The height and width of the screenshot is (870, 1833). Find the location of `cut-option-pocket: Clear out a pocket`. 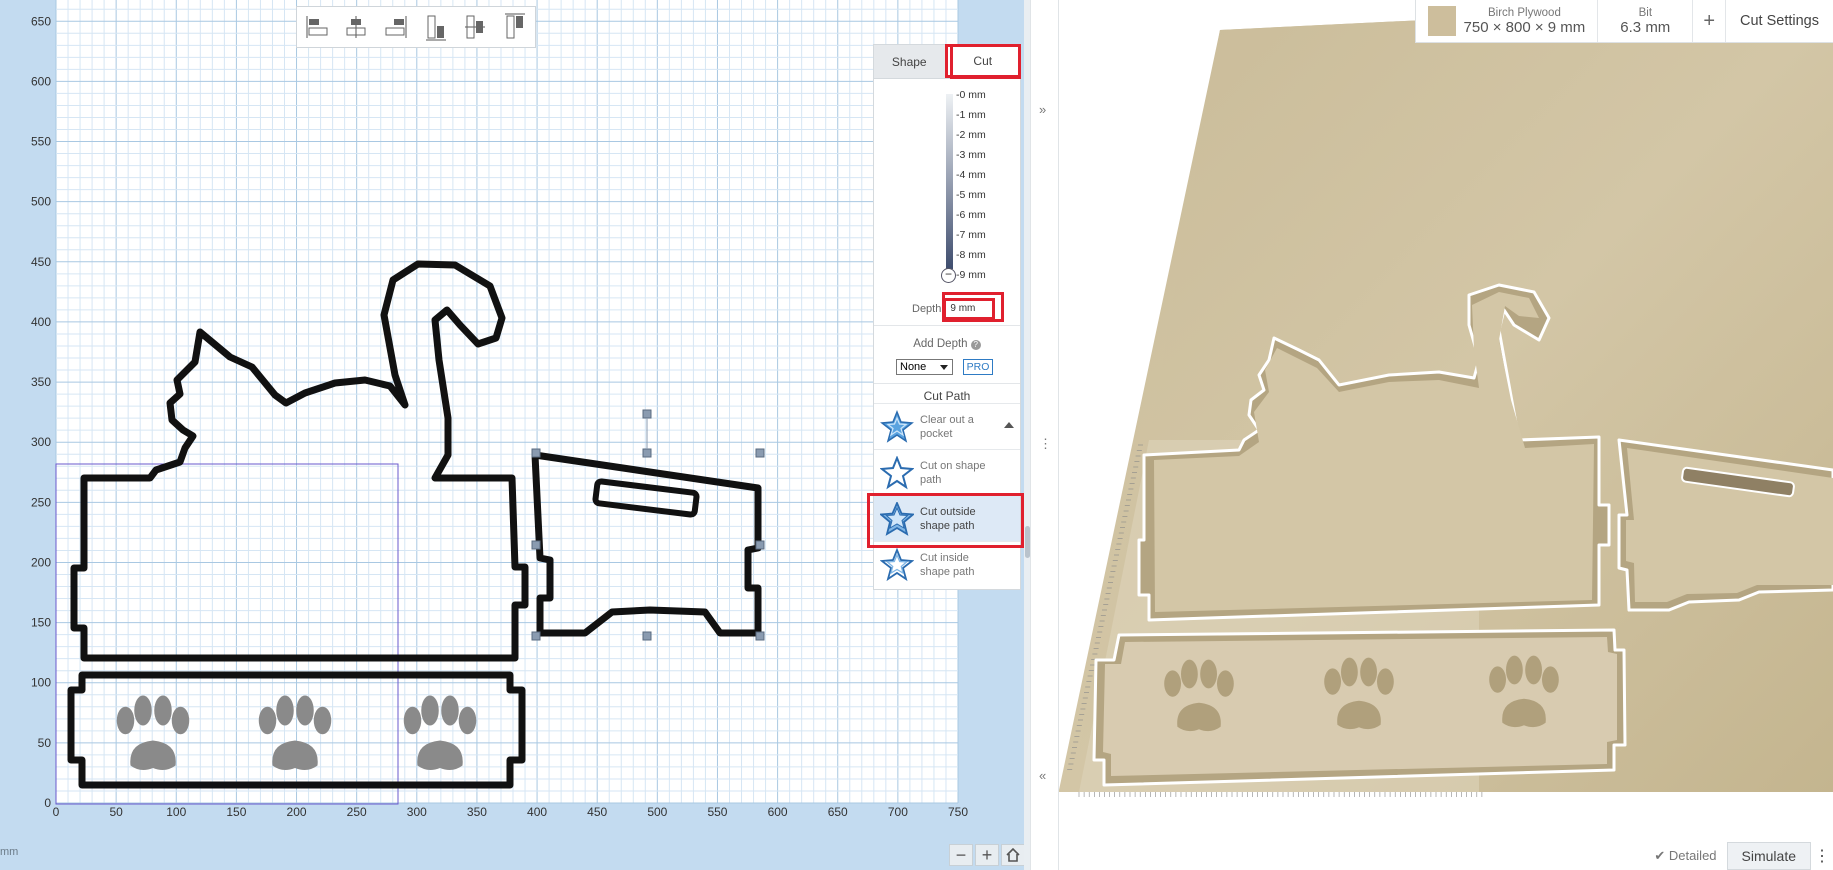

cut-option-pocket: Clear out a pocket is located at coordinates (947, 426).